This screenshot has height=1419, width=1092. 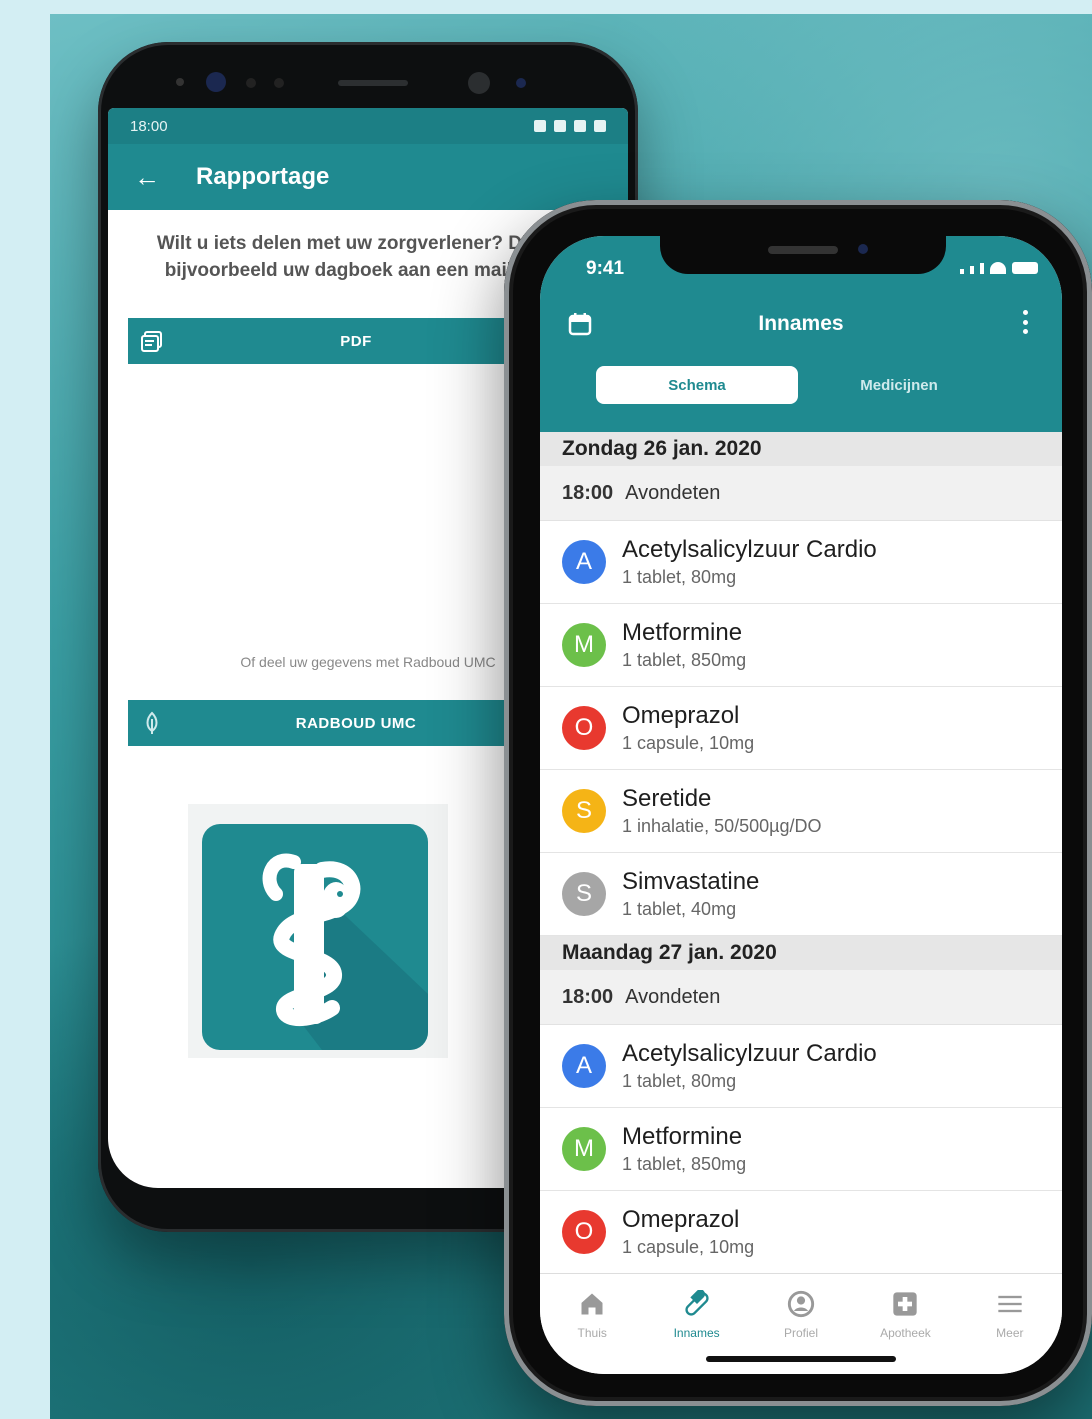 I want to click on medication-dose: 1 inhalatie, 50/500µg/DO, so click(x=722, y=826).